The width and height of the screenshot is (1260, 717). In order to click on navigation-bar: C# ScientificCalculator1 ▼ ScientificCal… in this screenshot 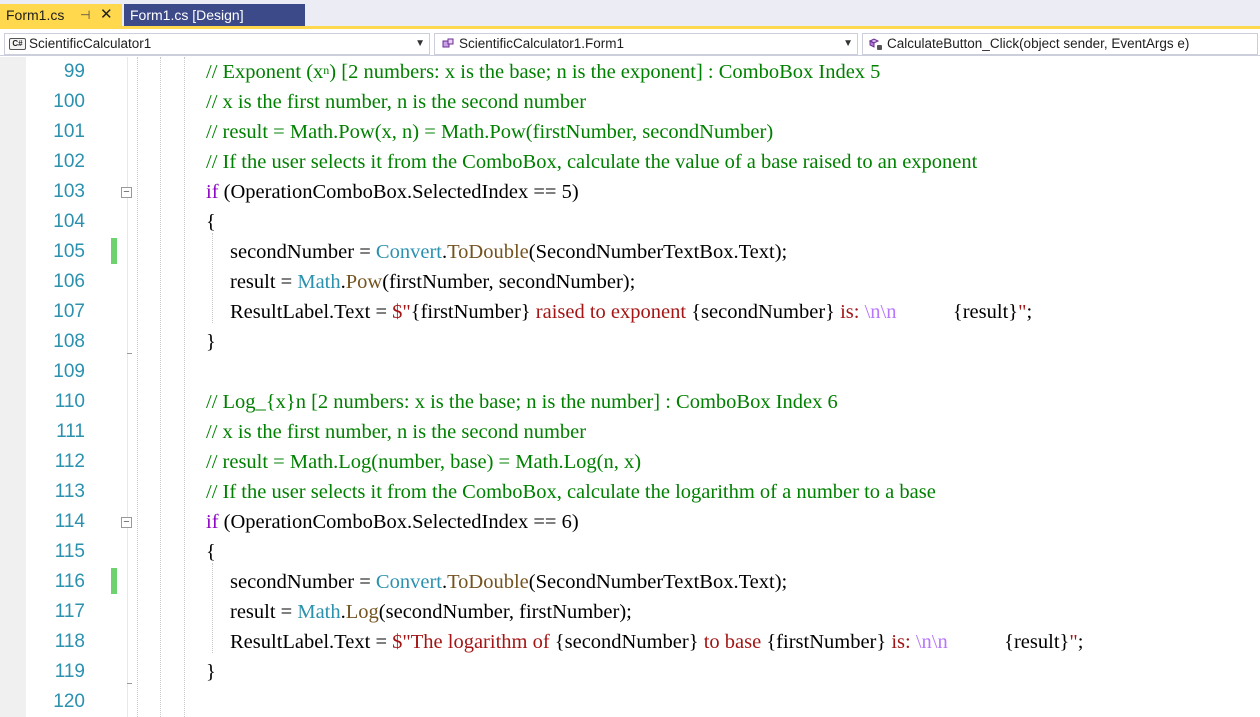, I will do `click(630, 44)`.